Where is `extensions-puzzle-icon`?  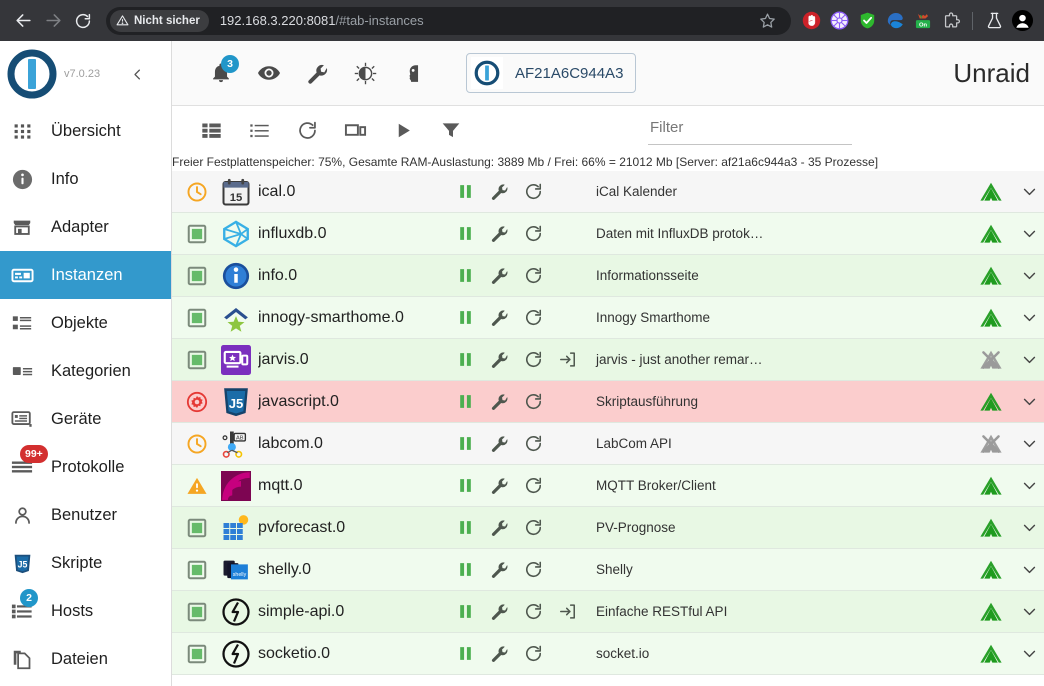
extensions-puzzle-icon is located at coordinates (951, 21).